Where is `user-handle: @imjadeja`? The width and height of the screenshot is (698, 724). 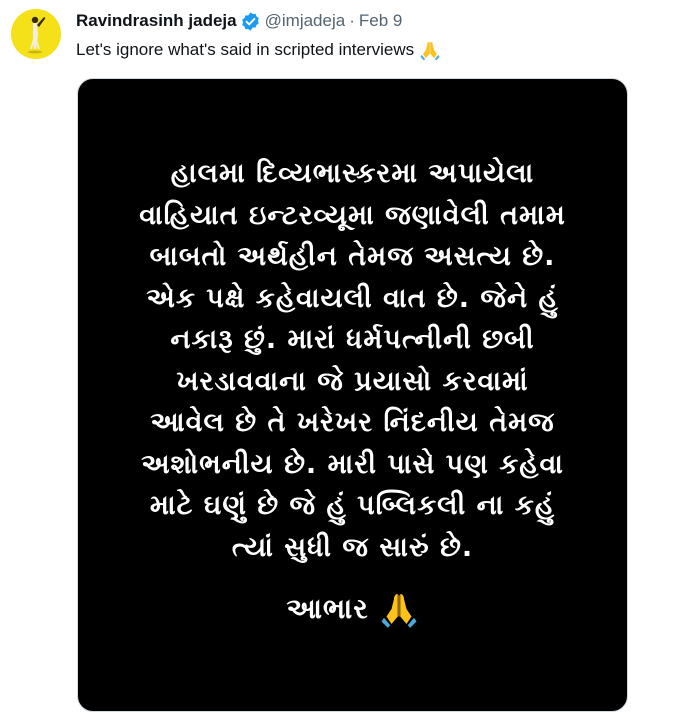
user-handle: @imjadeja is located at coordinates (305, 21).